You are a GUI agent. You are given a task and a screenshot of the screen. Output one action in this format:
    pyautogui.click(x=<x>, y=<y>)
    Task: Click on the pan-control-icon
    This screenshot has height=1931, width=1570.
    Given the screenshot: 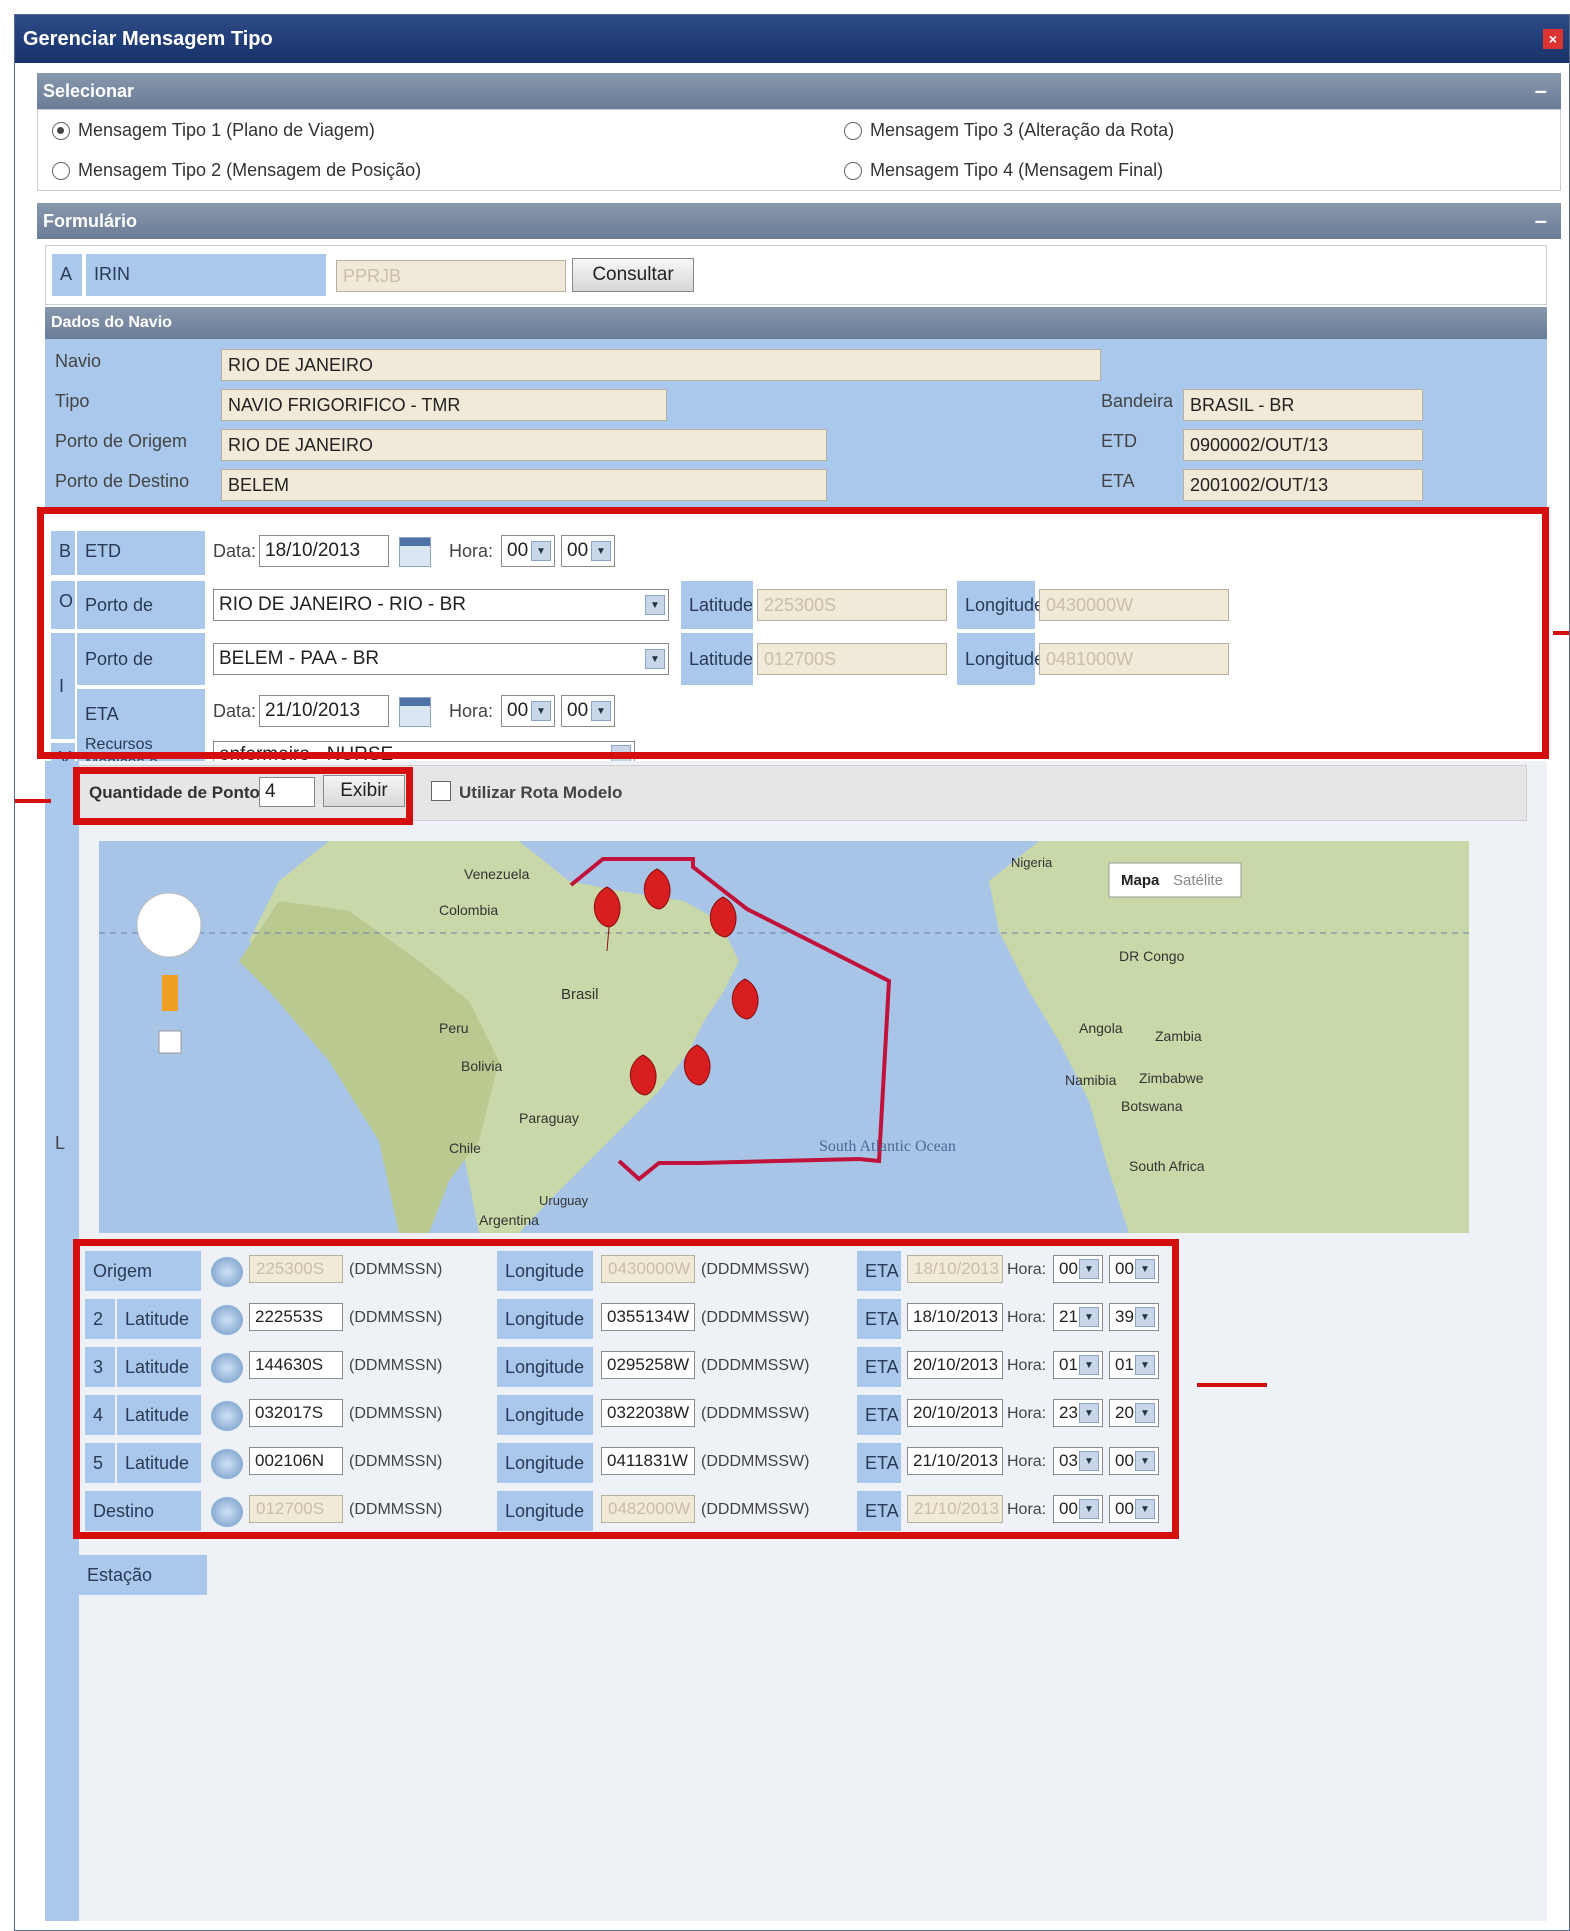 What is the action you would take?
    pyautogui.click(x=169, y=925)
    